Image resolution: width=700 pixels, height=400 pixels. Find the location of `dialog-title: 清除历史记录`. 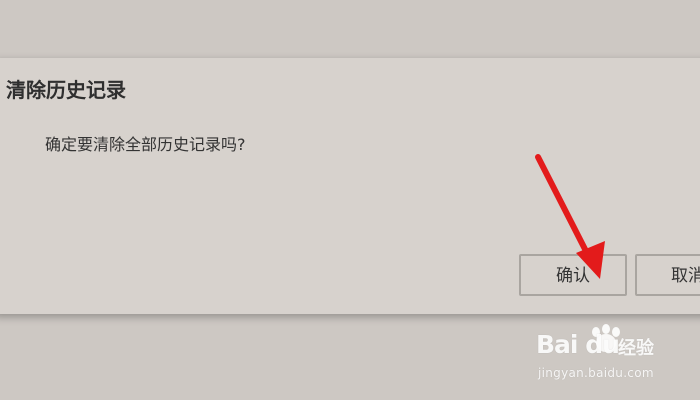

dialog-title: 清除历史记录 is located at coordinates (66, 90).